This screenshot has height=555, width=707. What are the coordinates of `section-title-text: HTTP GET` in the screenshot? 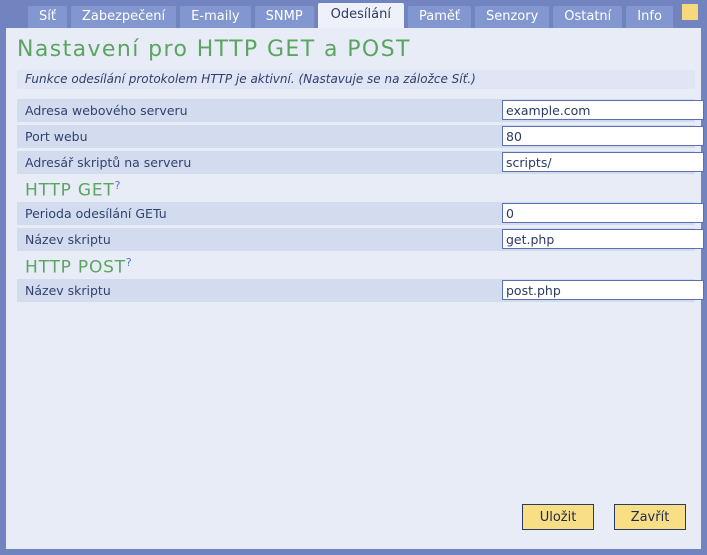 It's located at (70, 190).